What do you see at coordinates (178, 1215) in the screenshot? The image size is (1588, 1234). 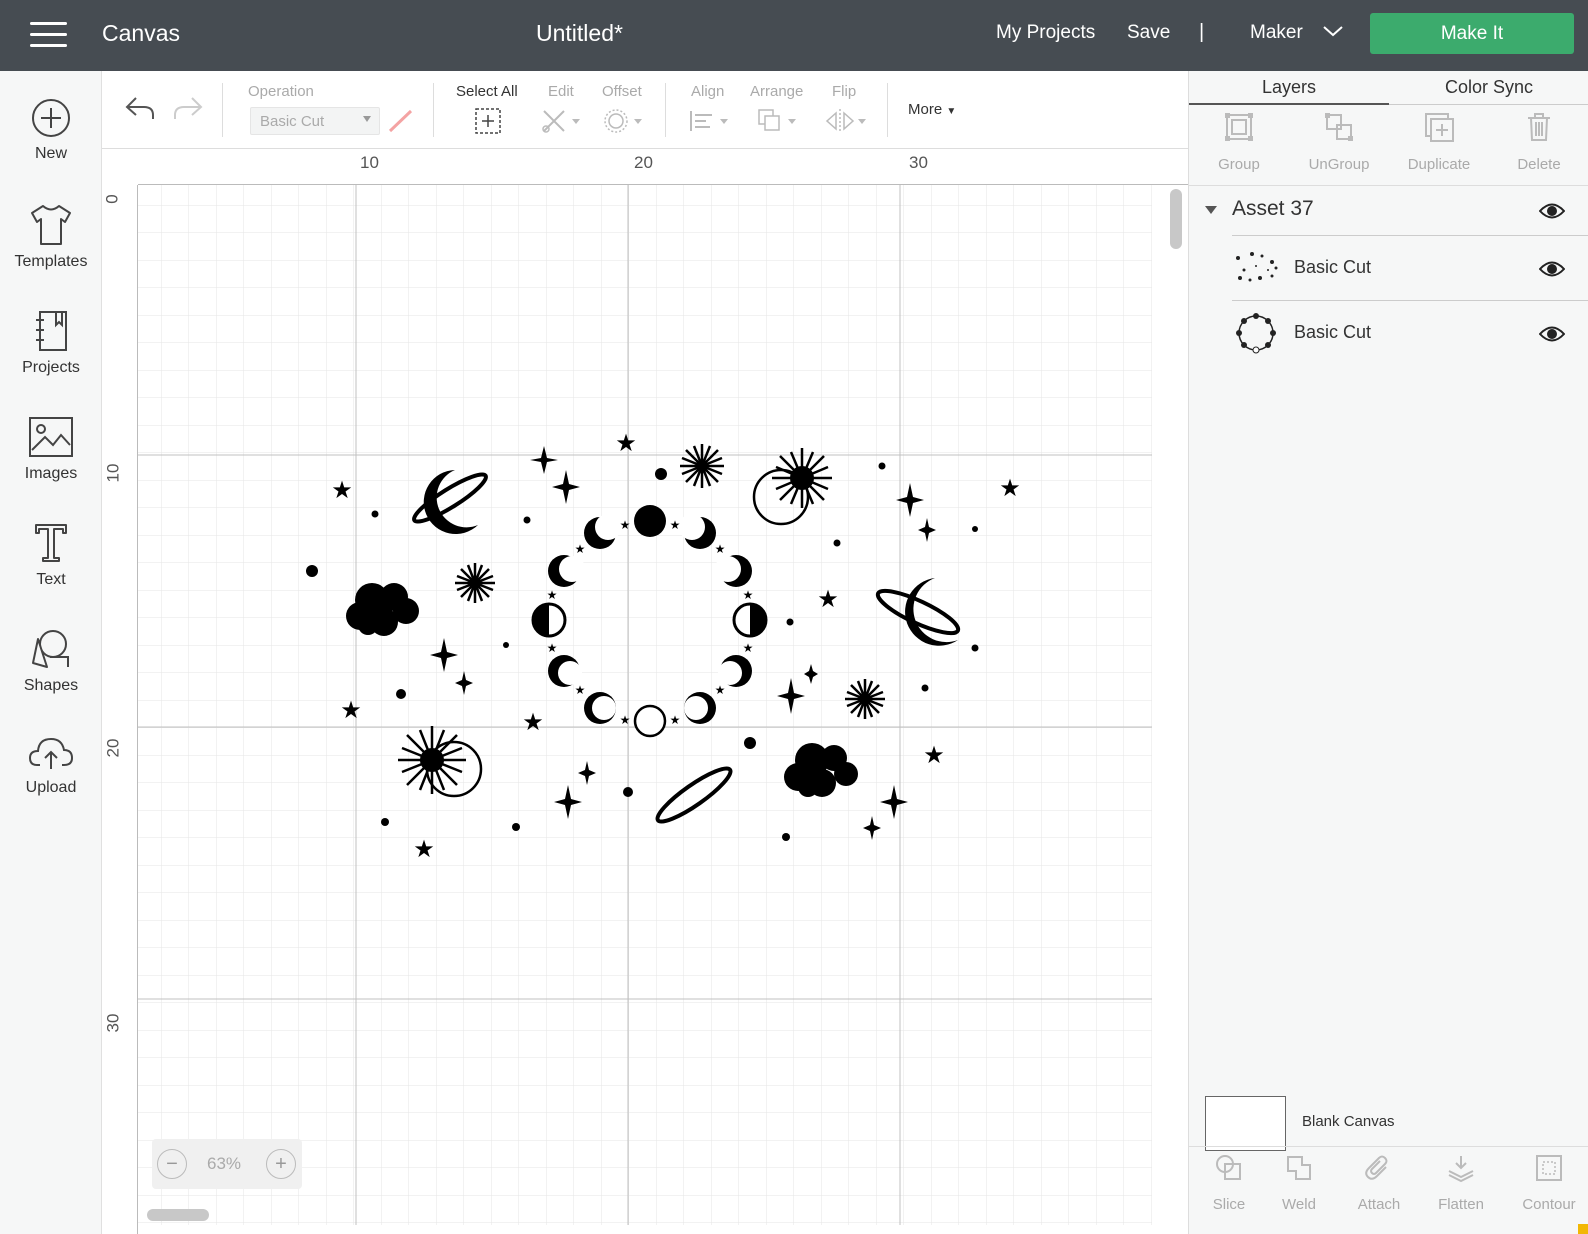 I see `horizontal-scrollbar` at bounding box center [178, 1215].